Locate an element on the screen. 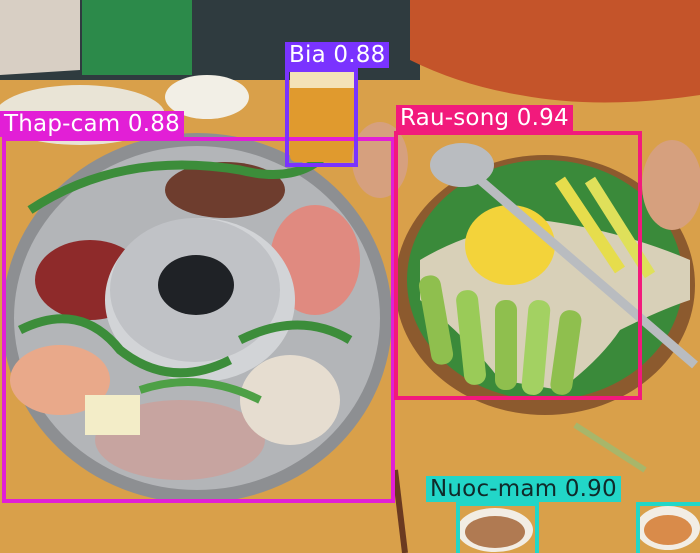 This screenshot has width=700, height=553. detection-label-thap-cam: Thap-cam 0.88 is located at coordinates (92, 124).